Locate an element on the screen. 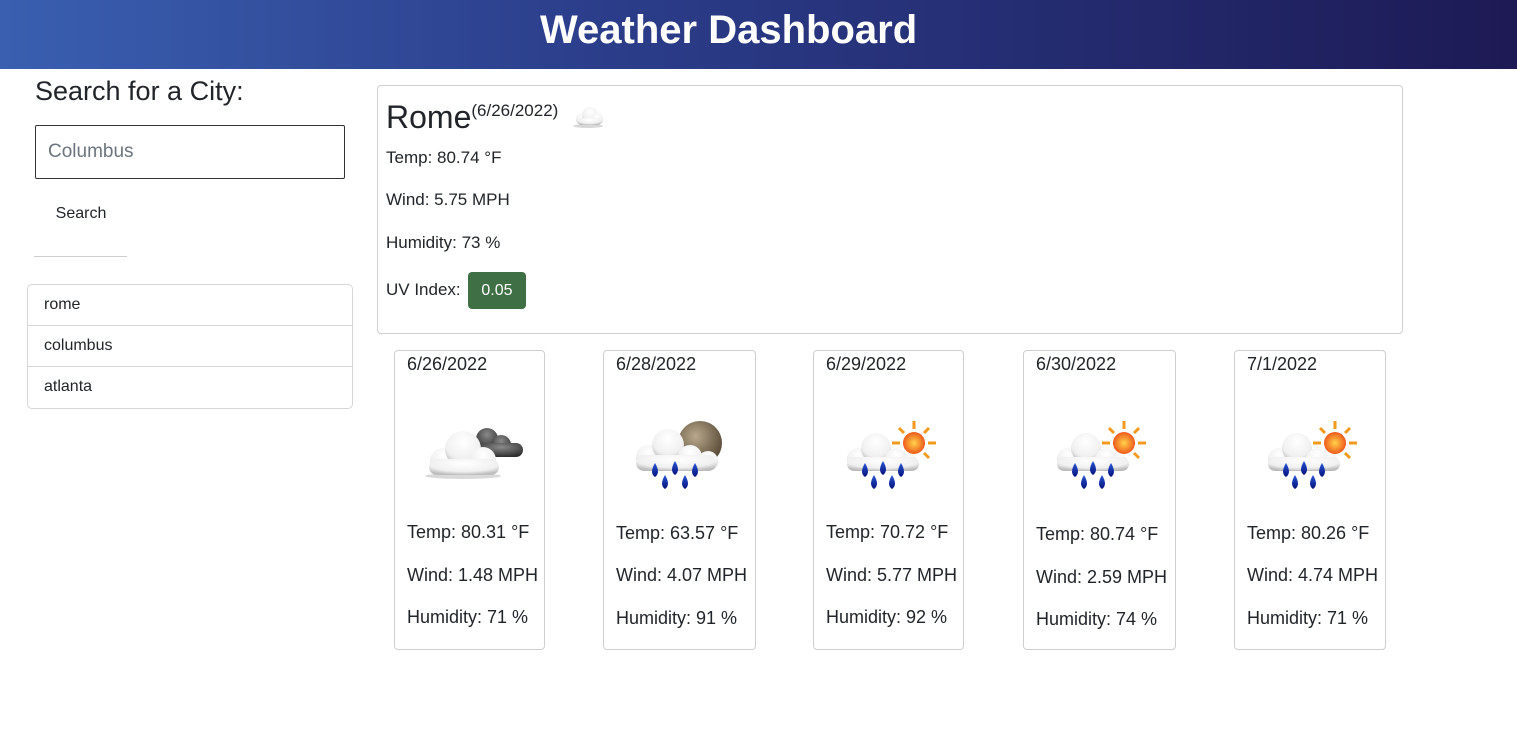 This screenshot has width=1517, height=753. cloud-icon is located at coordinates (588, 119).